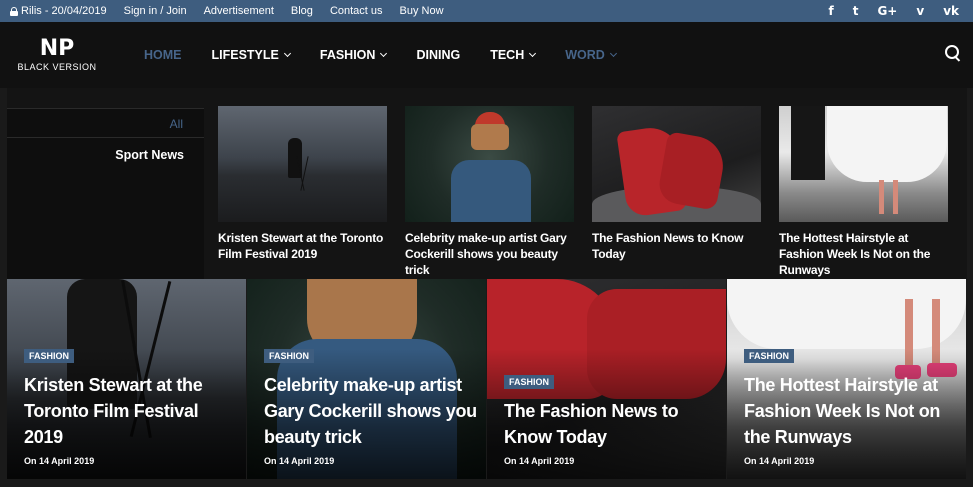  I want to click on card-title: The Fashion News to Know Today, so click(676, 246).